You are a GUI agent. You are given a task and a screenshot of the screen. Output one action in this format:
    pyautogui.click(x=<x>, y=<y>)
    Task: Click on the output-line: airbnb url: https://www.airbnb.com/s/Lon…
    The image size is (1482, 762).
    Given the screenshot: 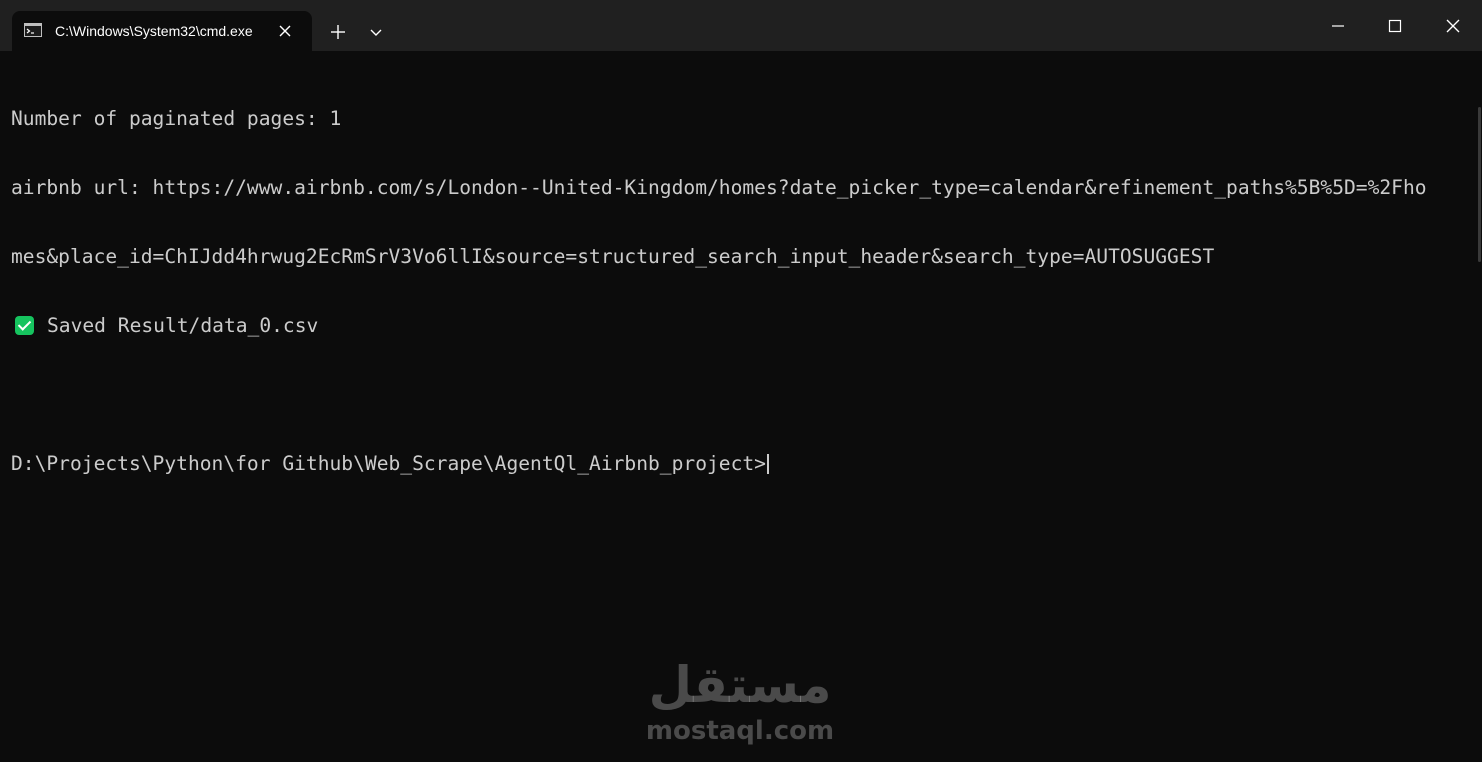 What is the action you would take?
    pyautogui.click(x=719, y=187)
    